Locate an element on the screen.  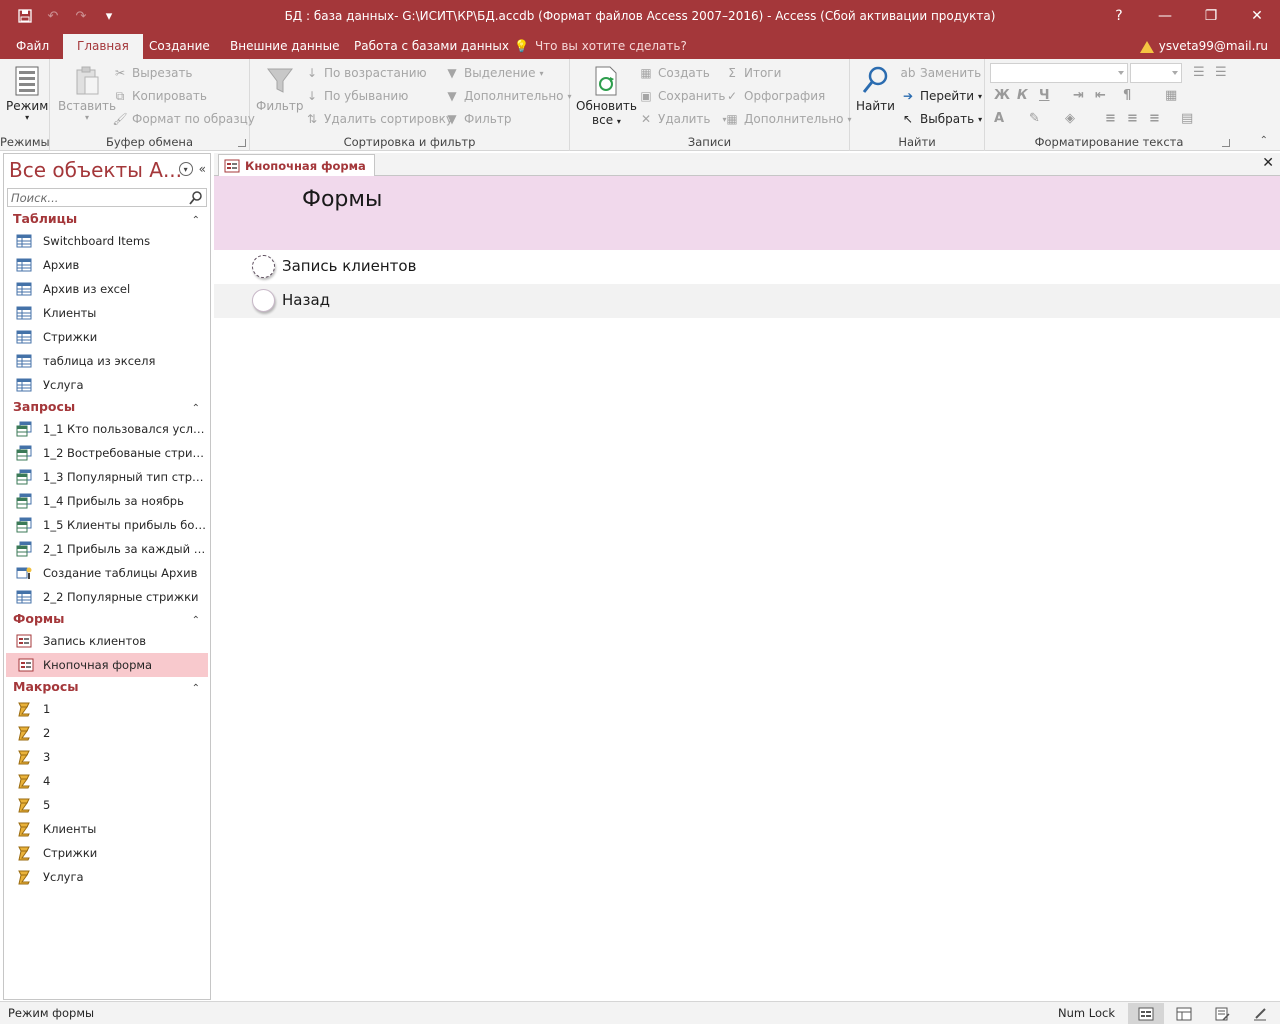
goto-button: ➔ Перейти ▾ is located at coordinates (941, 96).